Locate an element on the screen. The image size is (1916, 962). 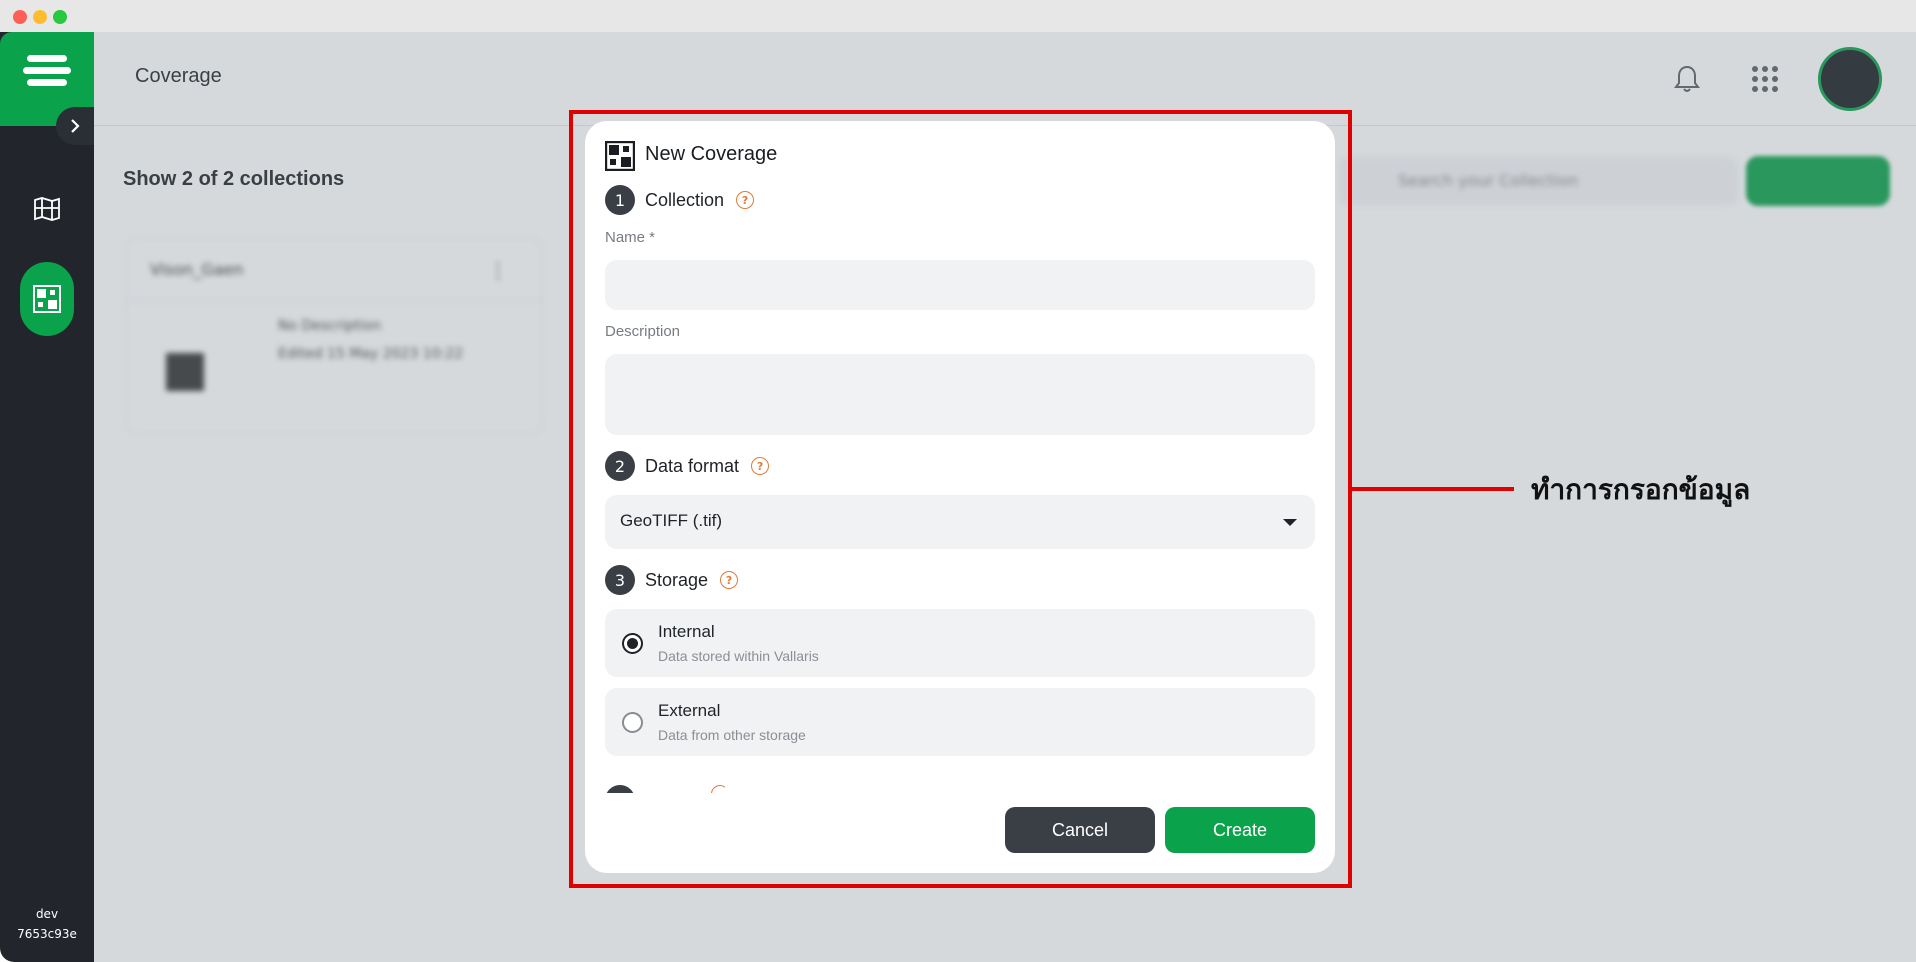
close-window-button is located at coordinates (20, 17).